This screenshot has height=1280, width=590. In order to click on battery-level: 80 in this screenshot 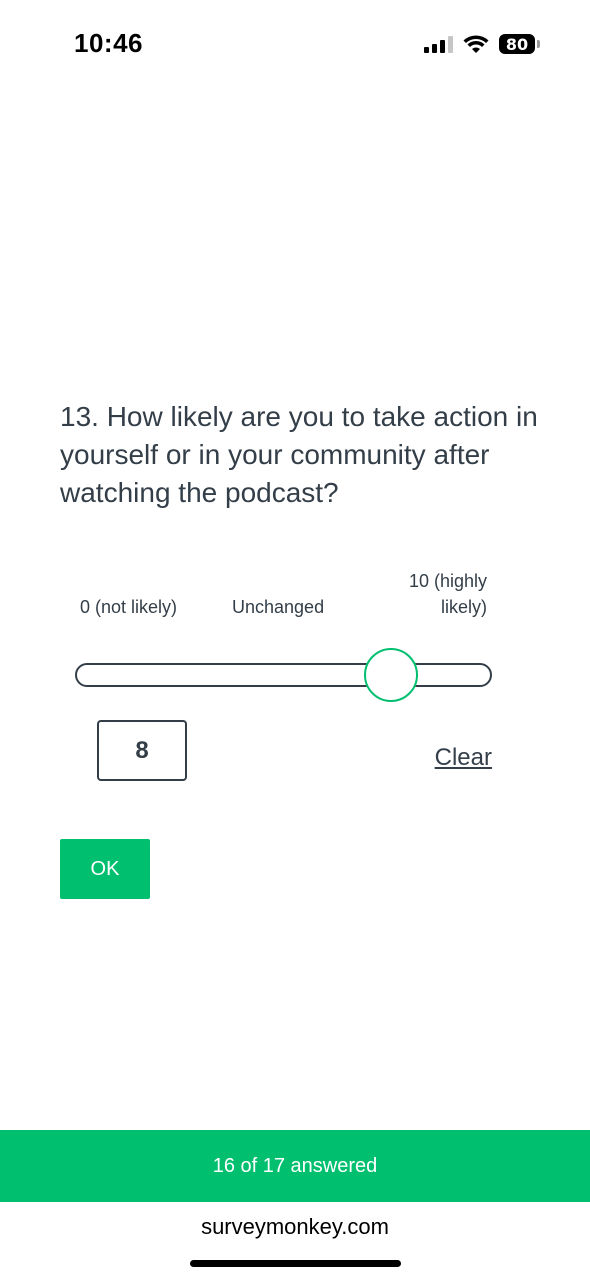, I will do `click(517, 44)`.